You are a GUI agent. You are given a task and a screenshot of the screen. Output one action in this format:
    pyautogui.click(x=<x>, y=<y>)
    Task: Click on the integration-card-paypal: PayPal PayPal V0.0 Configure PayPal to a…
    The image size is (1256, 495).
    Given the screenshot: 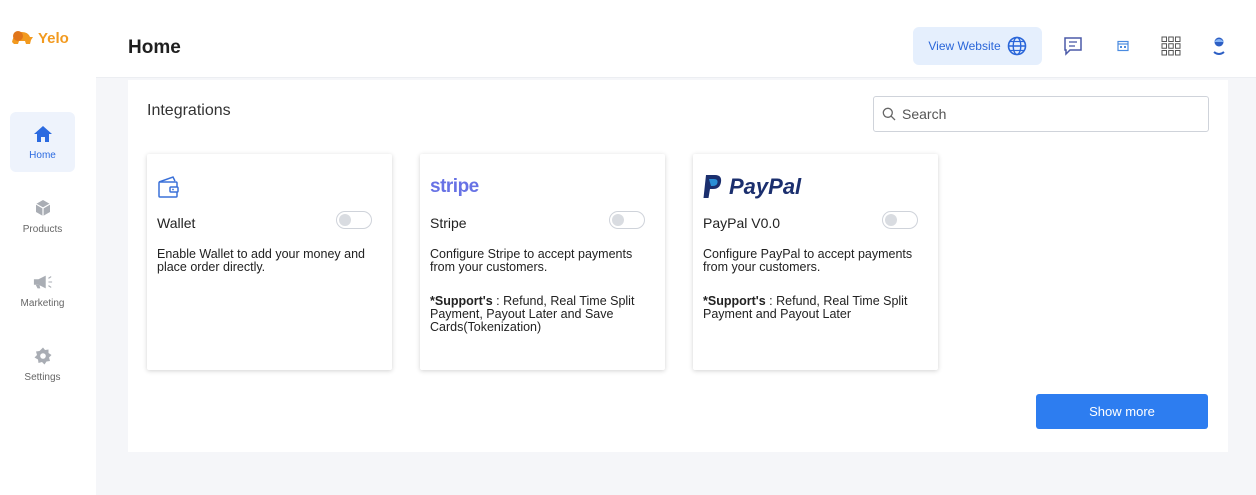 What is the action you would take?
    pyautogui.click(x=815, y=262)
    